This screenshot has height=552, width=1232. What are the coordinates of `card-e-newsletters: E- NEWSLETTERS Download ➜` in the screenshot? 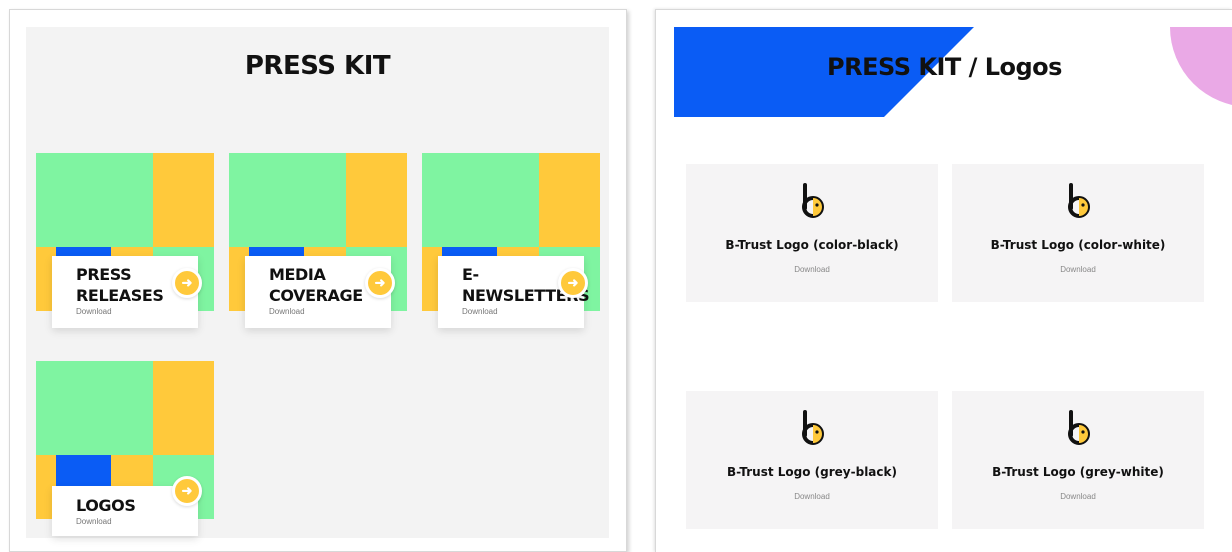 It's located at (511, 240).